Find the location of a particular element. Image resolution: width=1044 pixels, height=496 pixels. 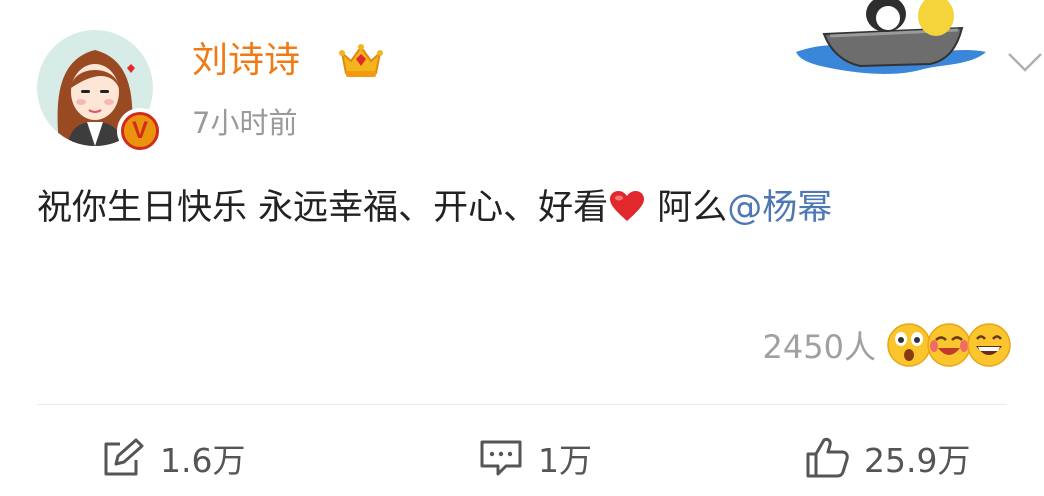

comment-count: 1万 is located at coordinates (565, 460).